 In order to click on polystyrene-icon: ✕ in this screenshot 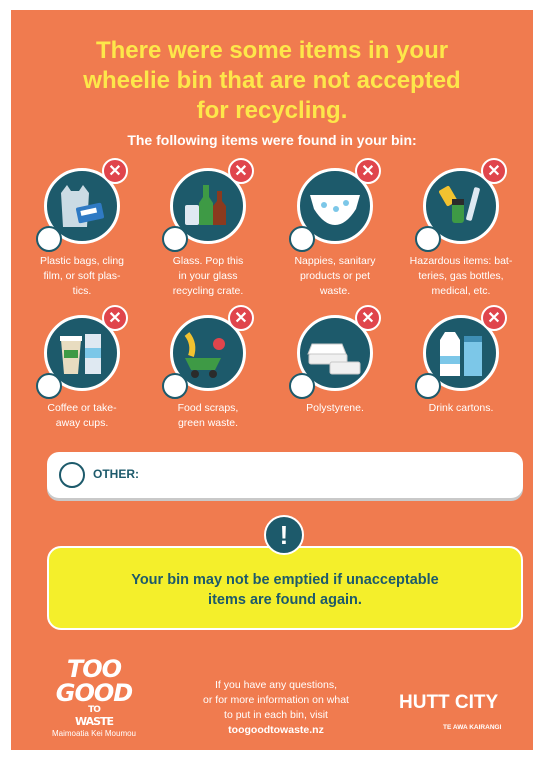, I will do `click(335, 352)`.